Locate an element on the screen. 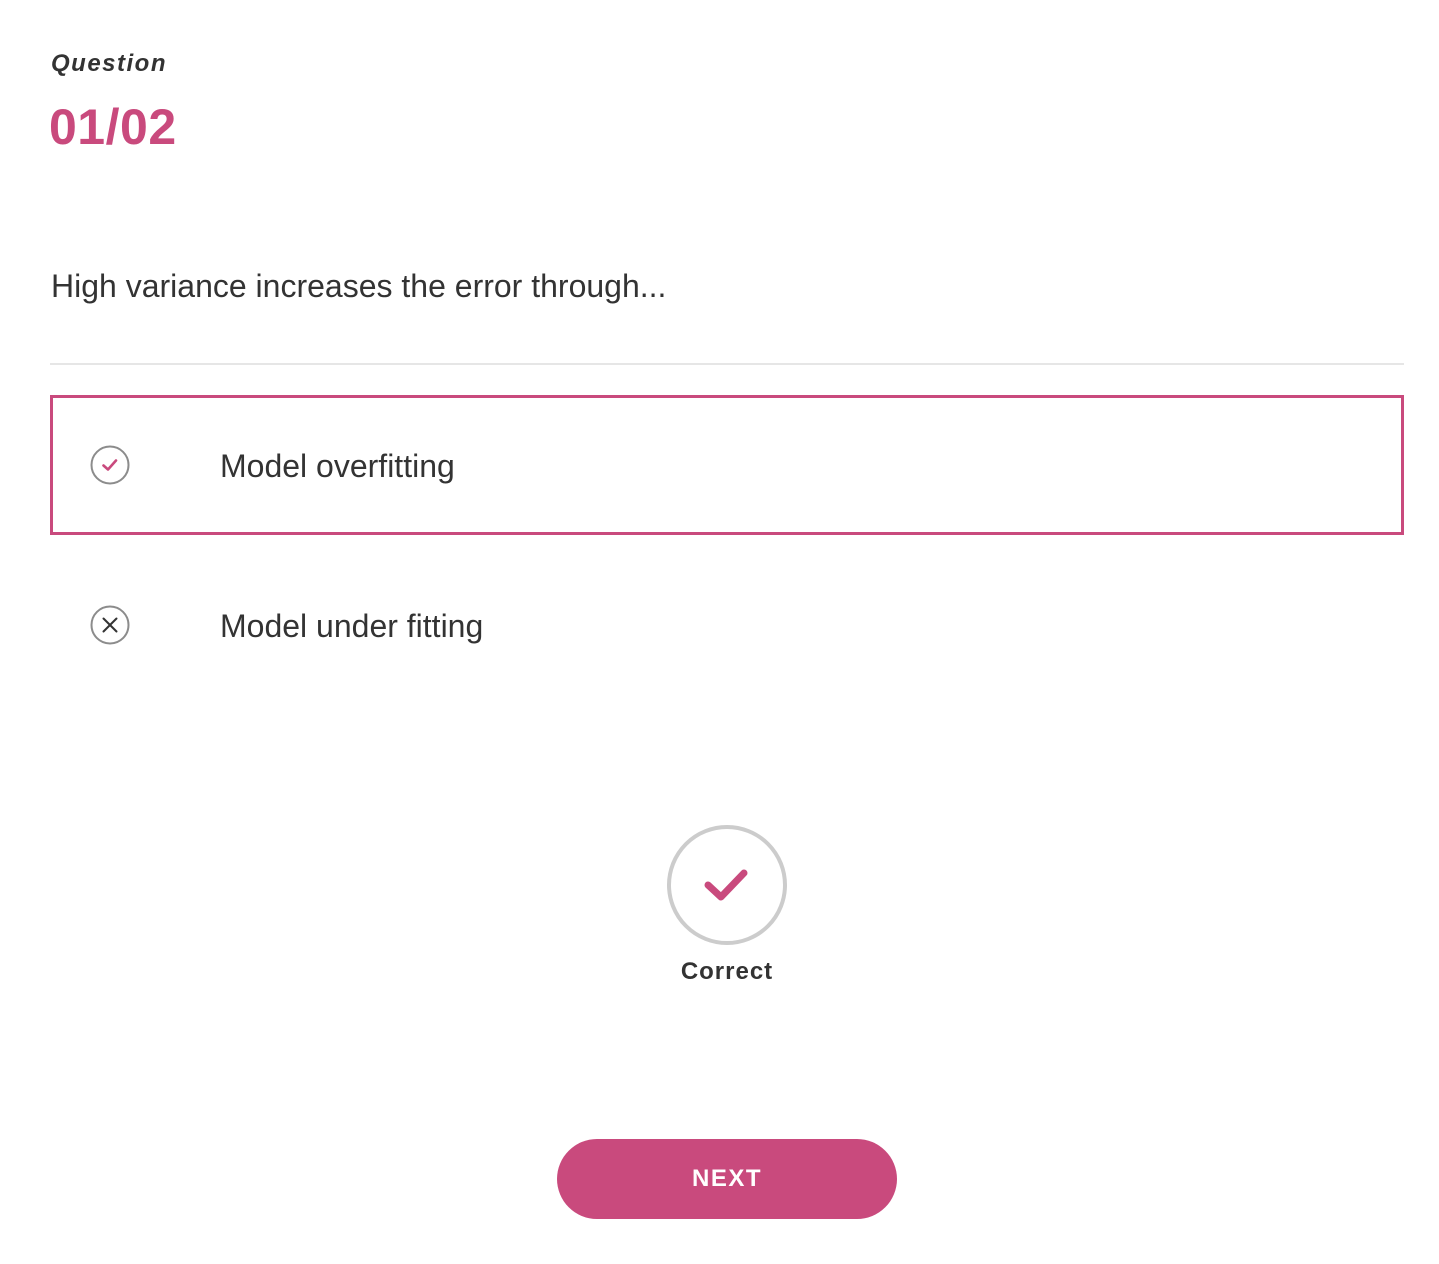  divider is located at coordinates (727, 364).